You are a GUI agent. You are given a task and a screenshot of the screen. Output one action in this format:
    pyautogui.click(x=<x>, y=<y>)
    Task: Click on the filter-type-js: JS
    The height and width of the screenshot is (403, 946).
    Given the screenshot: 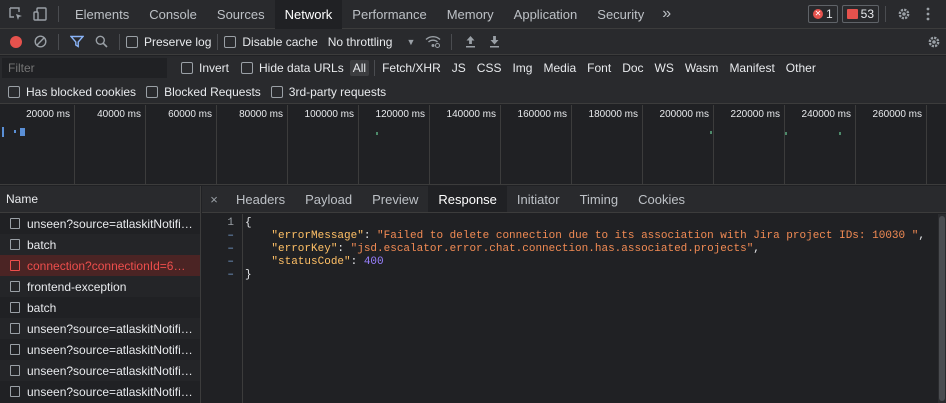 What is the action you would take?
    pyautogui.click(x=459, y=68)
    